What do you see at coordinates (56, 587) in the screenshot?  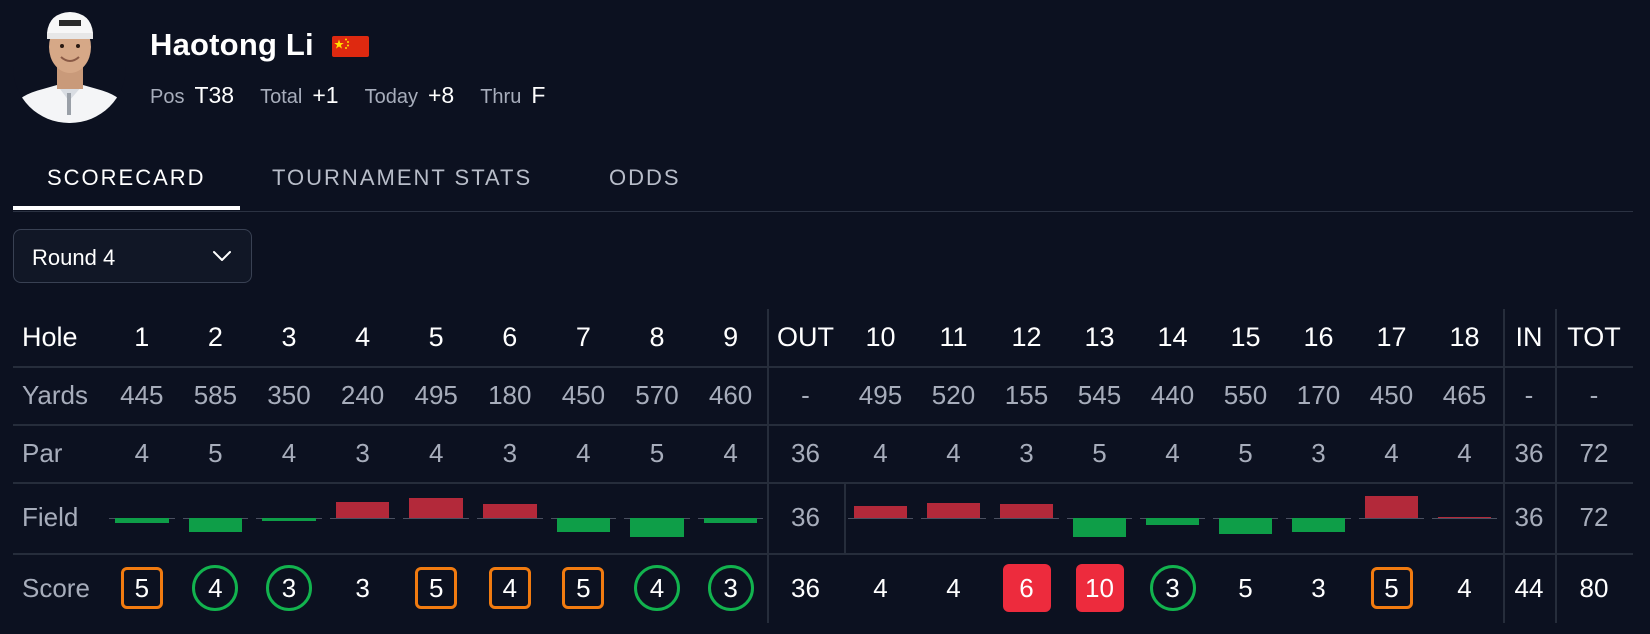 I see `row-label-score: Score` at bounding box center [56, 587].